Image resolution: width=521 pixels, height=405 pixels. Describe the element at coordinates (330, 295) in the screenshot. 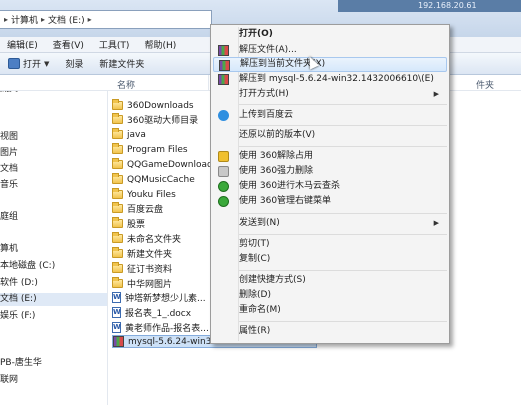

I see `ctx-delete: 删除(D)` at that location.